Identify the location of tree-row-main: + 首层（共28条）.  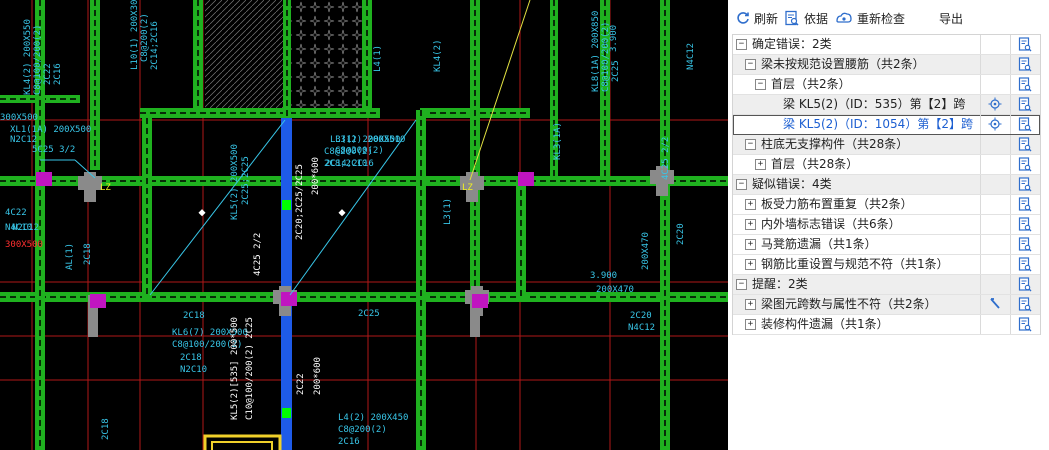
(857, 164).